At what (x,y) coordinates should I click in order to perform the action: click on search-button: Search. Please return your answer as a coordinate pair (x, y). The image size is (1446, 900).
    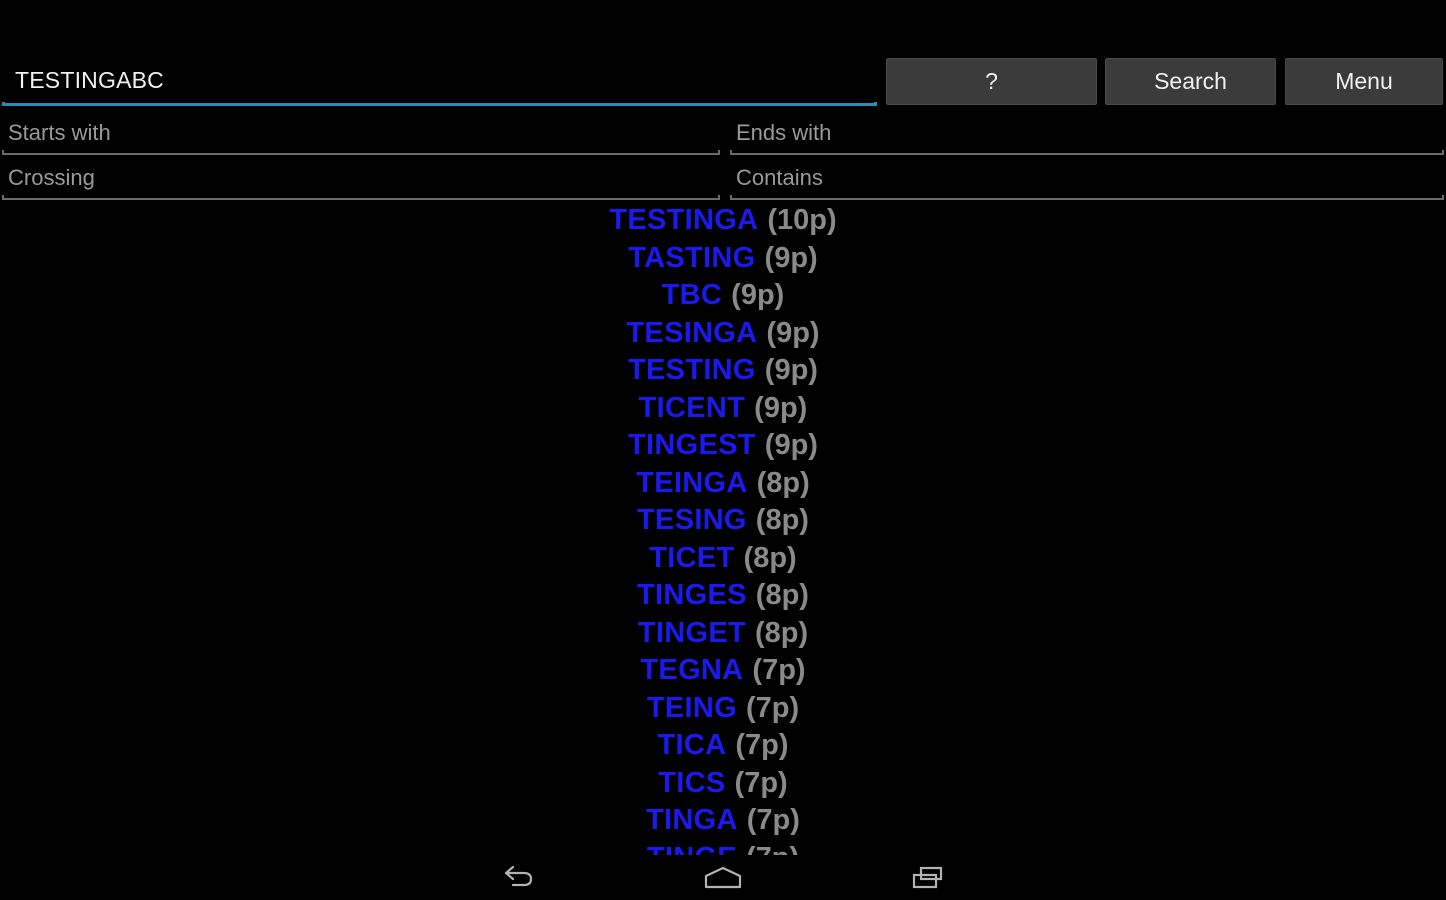
    Looking at the image, I should click on (1190, 81).